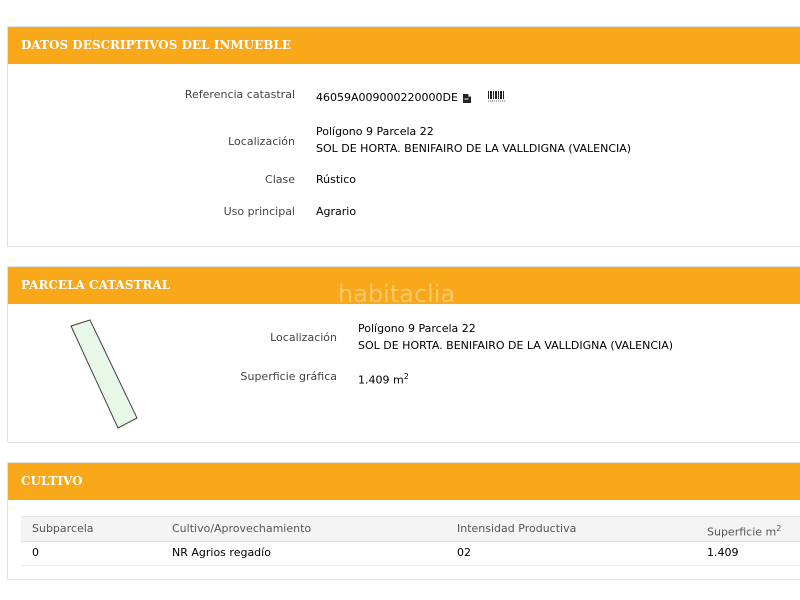  What do you see at coordinates (63, 528) in the screenshot?
I see `col-subparcela: Subparcela` at bounding box center [63, 528].